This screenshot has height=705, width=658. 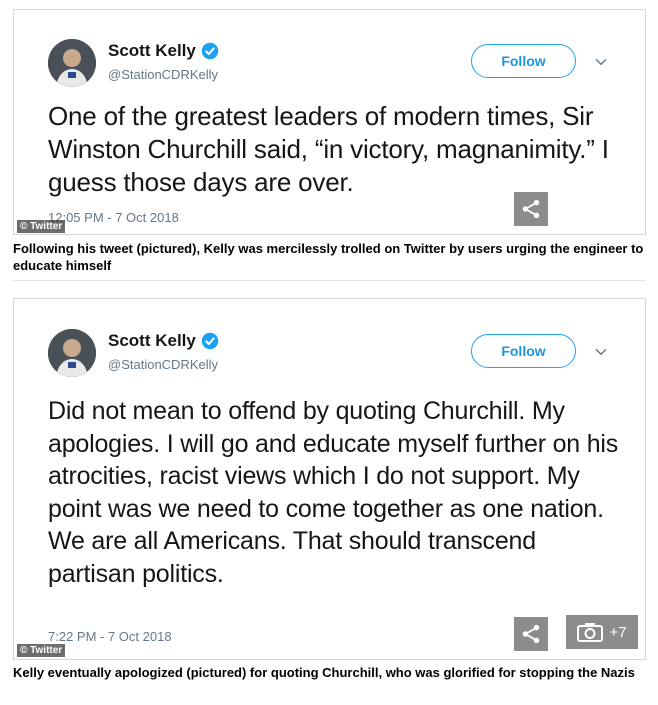 What do you see at coordinates (618, 632) in the screenshot?
I see `gallery-count: +7` at bounding box center [618, 632].